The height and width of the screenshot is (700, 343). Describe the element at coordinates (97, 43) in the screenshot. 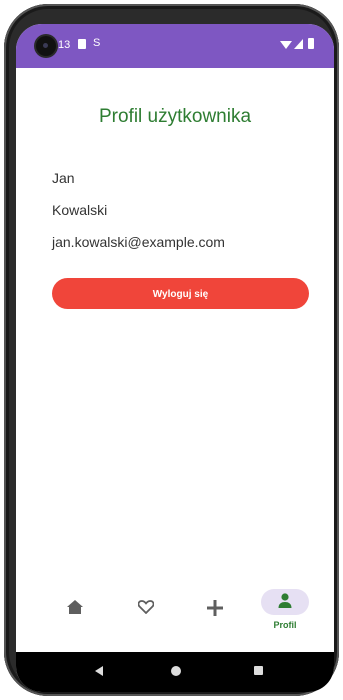

I see `notification-s-icon: S` at that location.